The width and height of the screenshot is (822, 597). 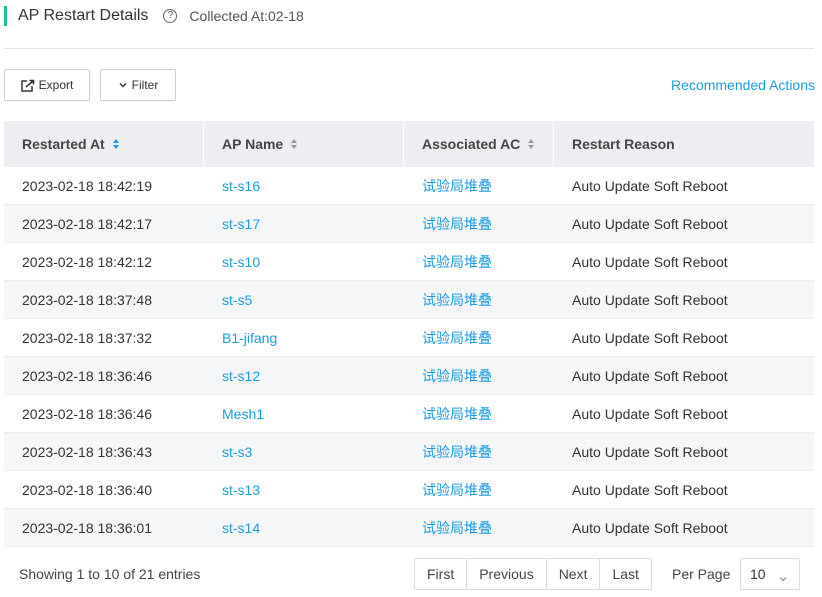 I want to click on cell-restarted-at: 2023-02-18 18:37:48, so click(x=87, y=299).